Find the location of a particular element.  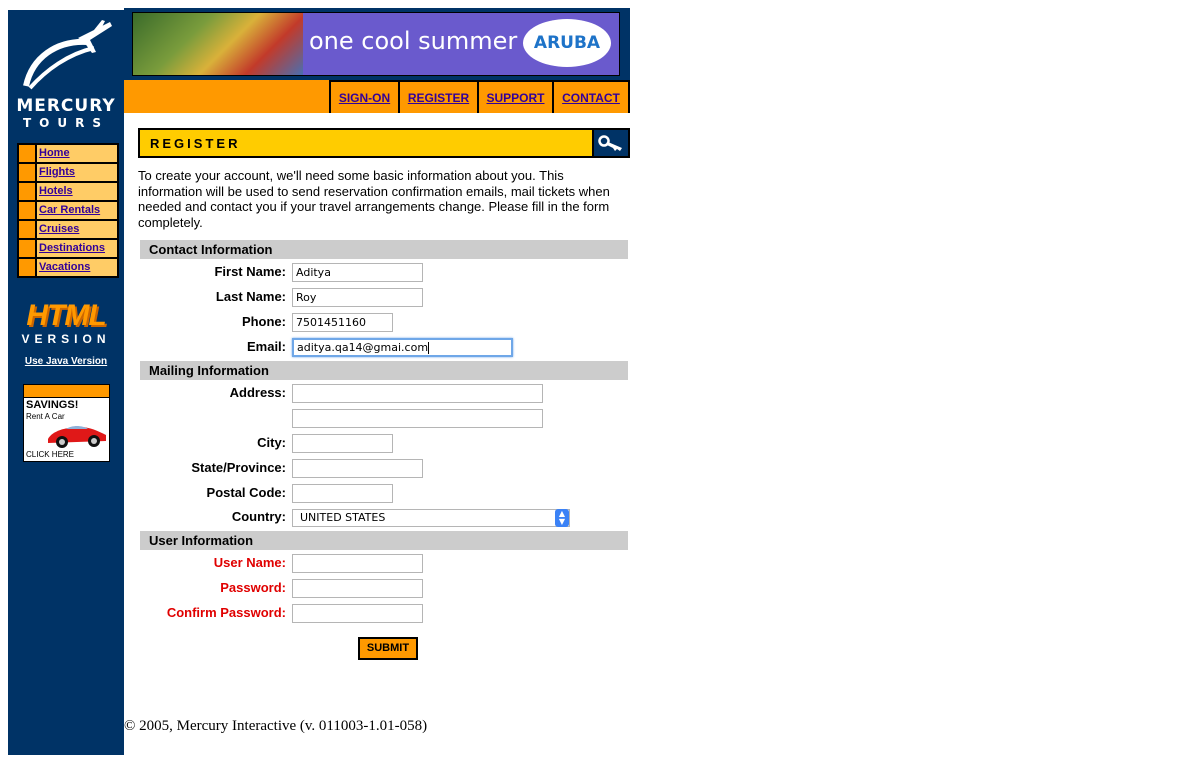

nav-link-cruises: Cruises is located at coordinates (77, 229).